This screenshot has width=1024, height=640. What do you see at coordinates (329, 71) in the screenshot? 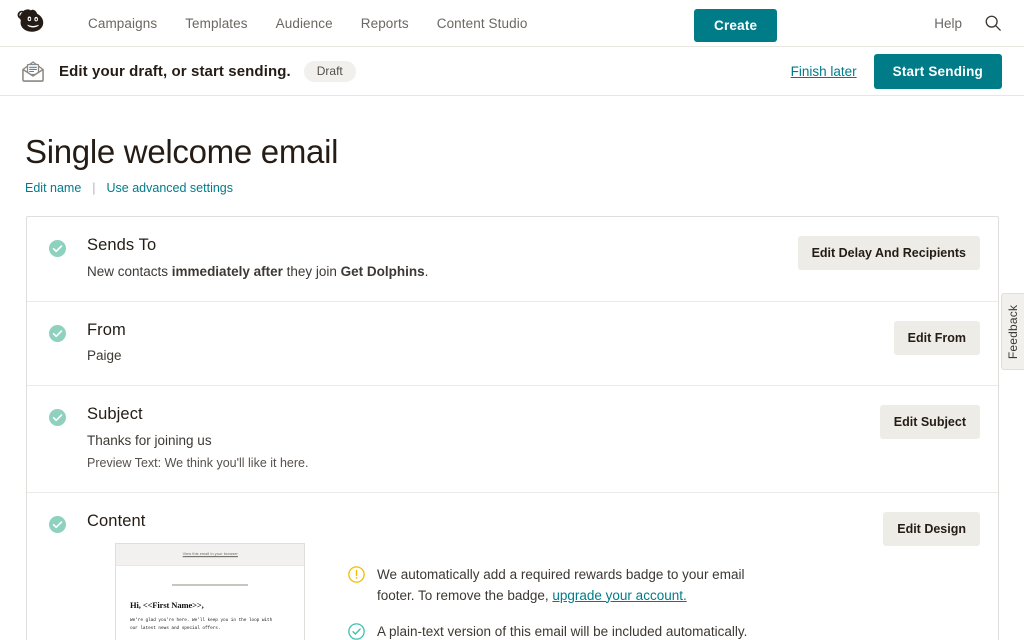
I see `status-badge: Draft` at bounding box center [329, 71].